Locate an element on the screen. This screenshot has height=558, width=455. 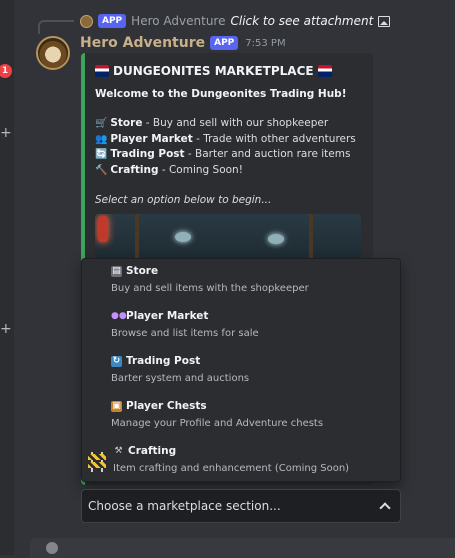
option-label-text: Player Market is located at coordinates (167, 316).